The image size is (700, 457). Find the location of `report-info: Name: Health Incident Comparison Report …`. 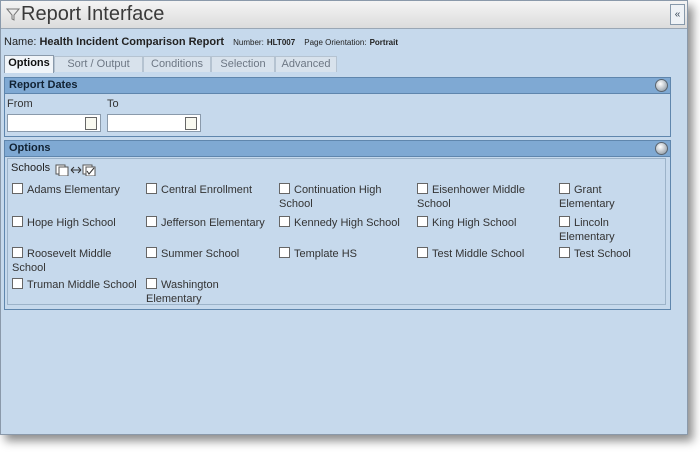

report-info: Name: Health Incident Comparison Report … is located at coordinates (201, 42).